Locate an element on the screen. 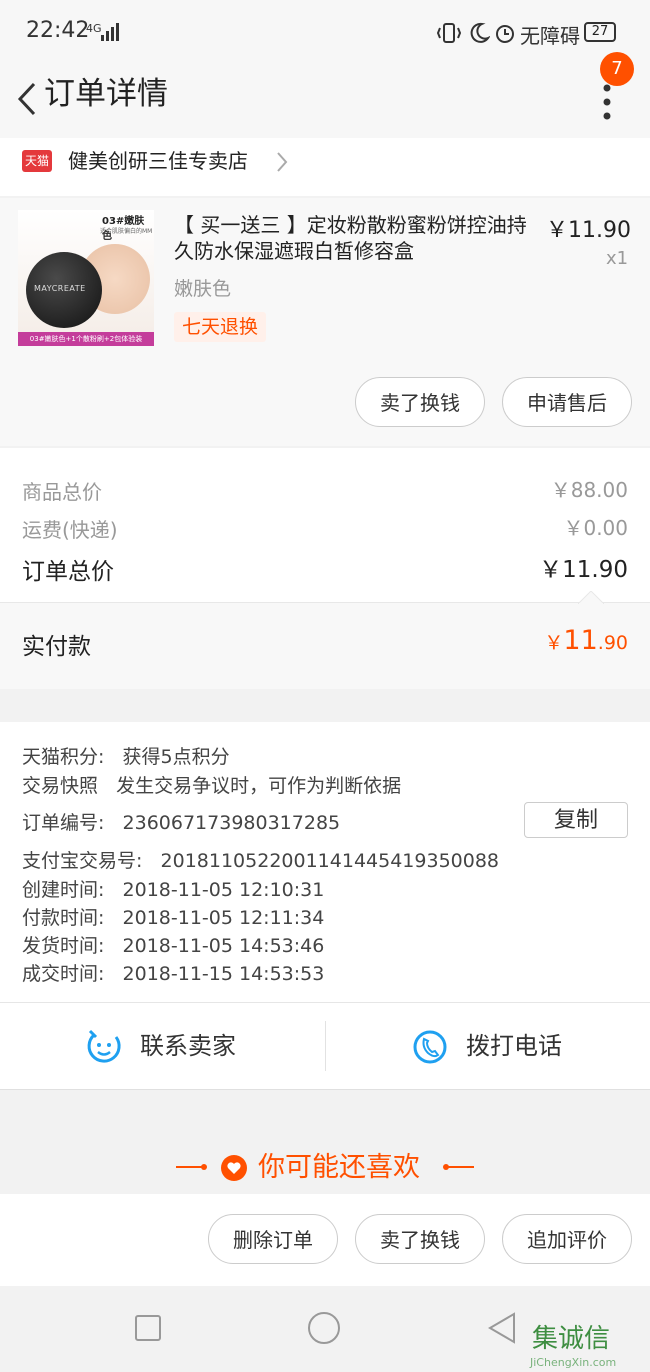 This screenshot has height=1372, width=650. accessibility-label: 无障碍 is located at coordinates (550, 36).